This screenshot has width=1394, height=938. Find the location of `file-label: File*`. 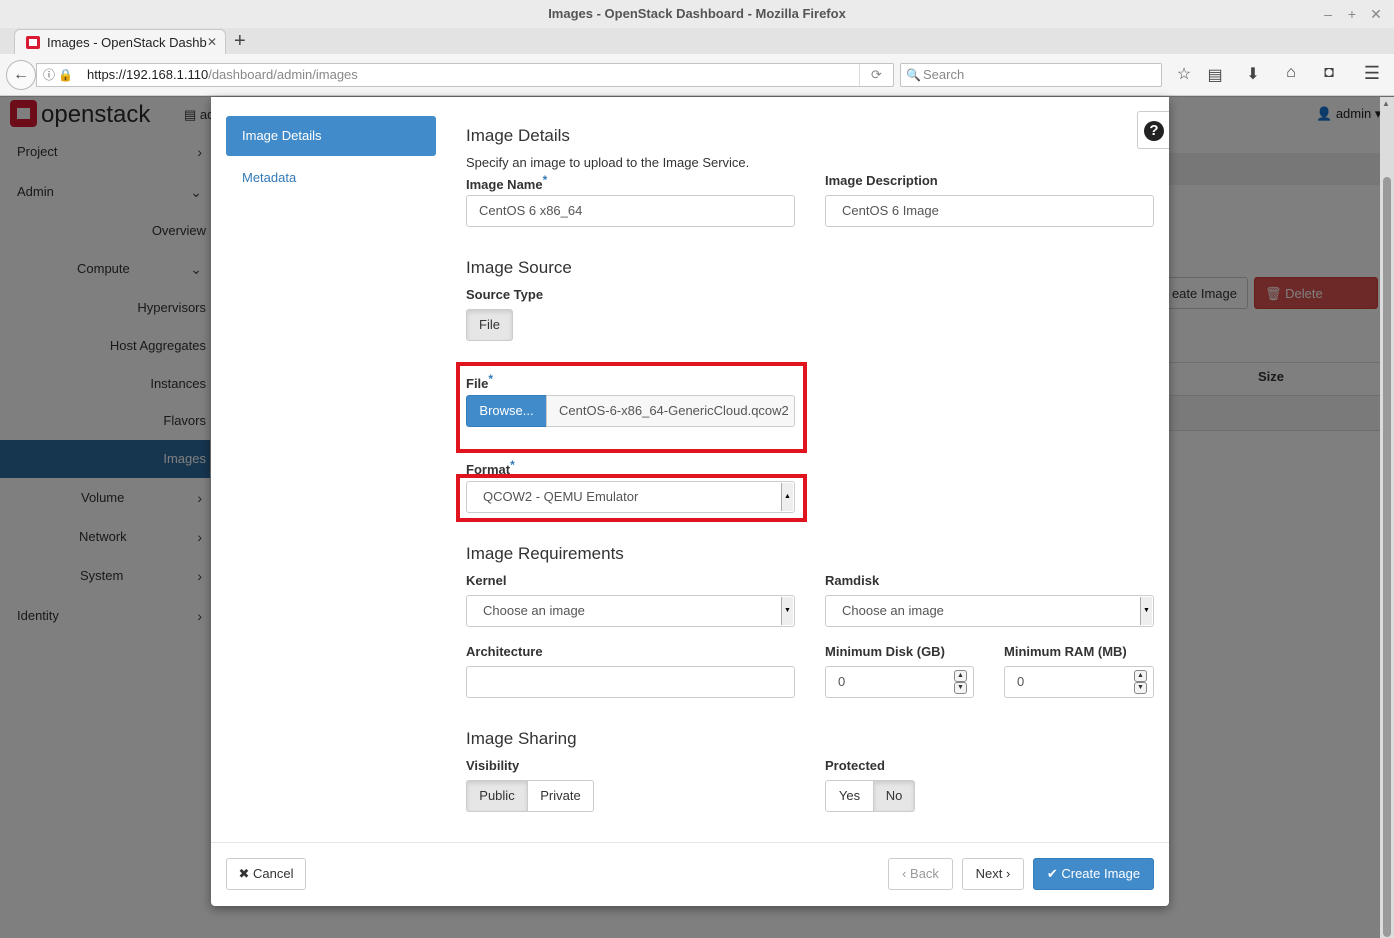

file-label: File* is located at coordinates (480, 381).